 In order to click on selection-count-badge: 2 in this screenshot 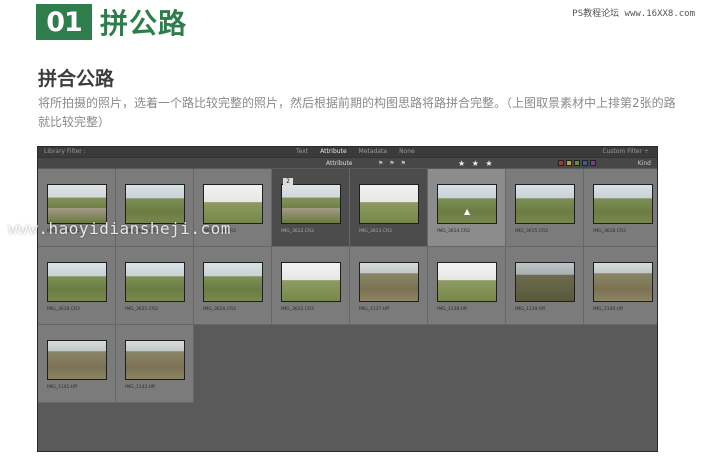, I will do `click(288, 182)`.